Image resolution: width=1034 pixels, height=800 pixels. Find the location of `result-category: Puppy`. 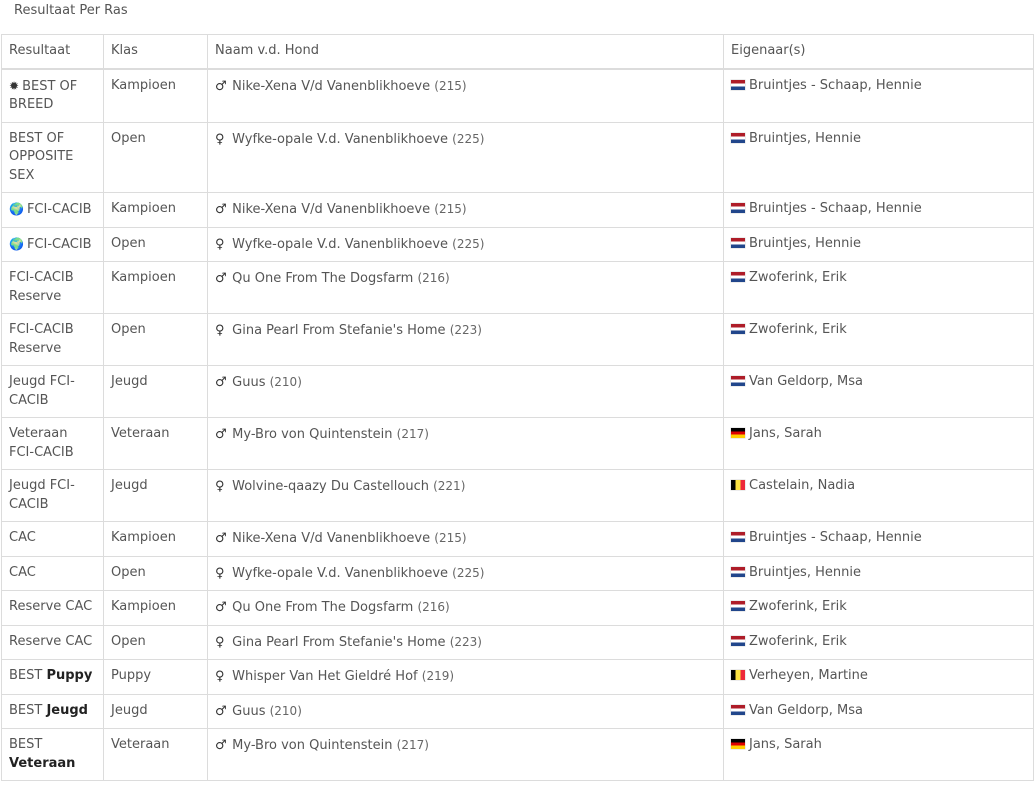

result-category: Puppy is located at coordinates (69, 675).